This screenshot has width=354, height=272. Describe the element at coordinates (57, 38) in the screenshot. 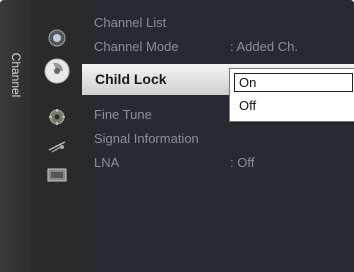

I see `picture-icon` at that location.